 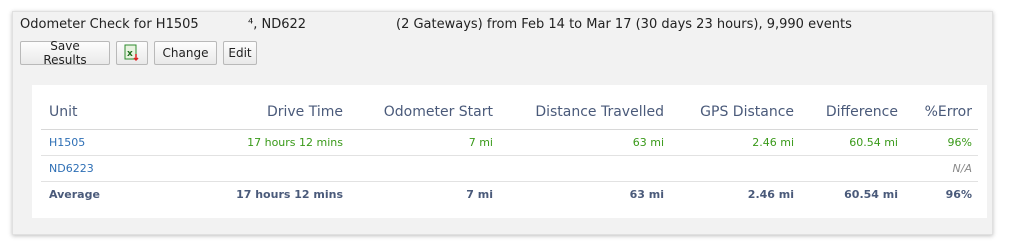 What do you see at coordinates (109, 24) in the screenshot?
I see `report-title-main: Odometer Check for H1505` at bounding box center [109, 24].